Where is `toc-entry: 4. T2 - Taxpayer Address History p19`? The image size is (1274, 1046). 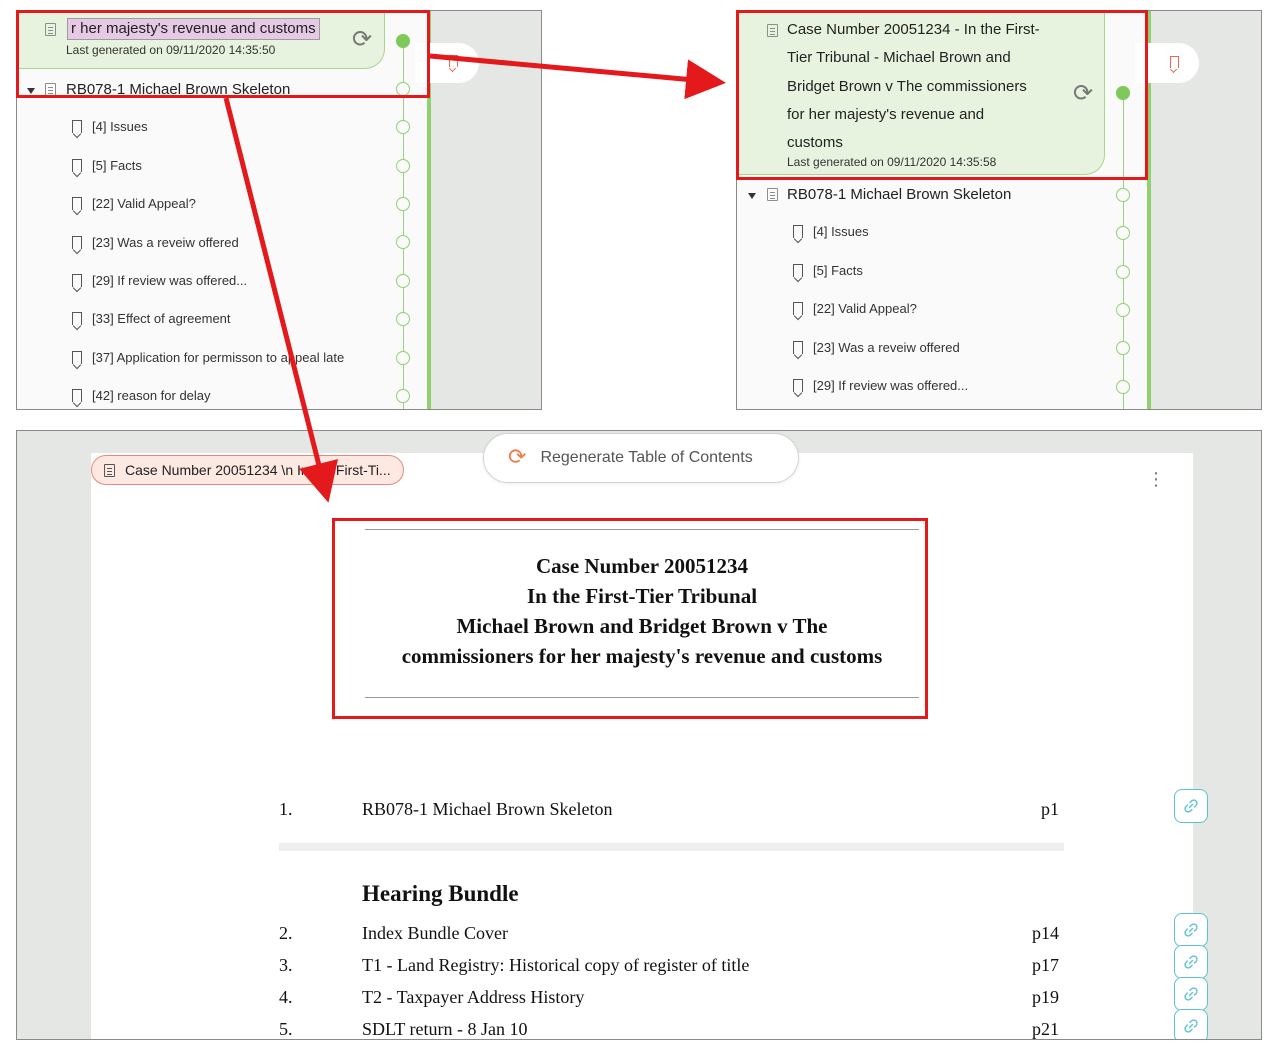 toc-entry: 4. T2 - Taxpayer Address History p19 is located at coordinates (669, 997).